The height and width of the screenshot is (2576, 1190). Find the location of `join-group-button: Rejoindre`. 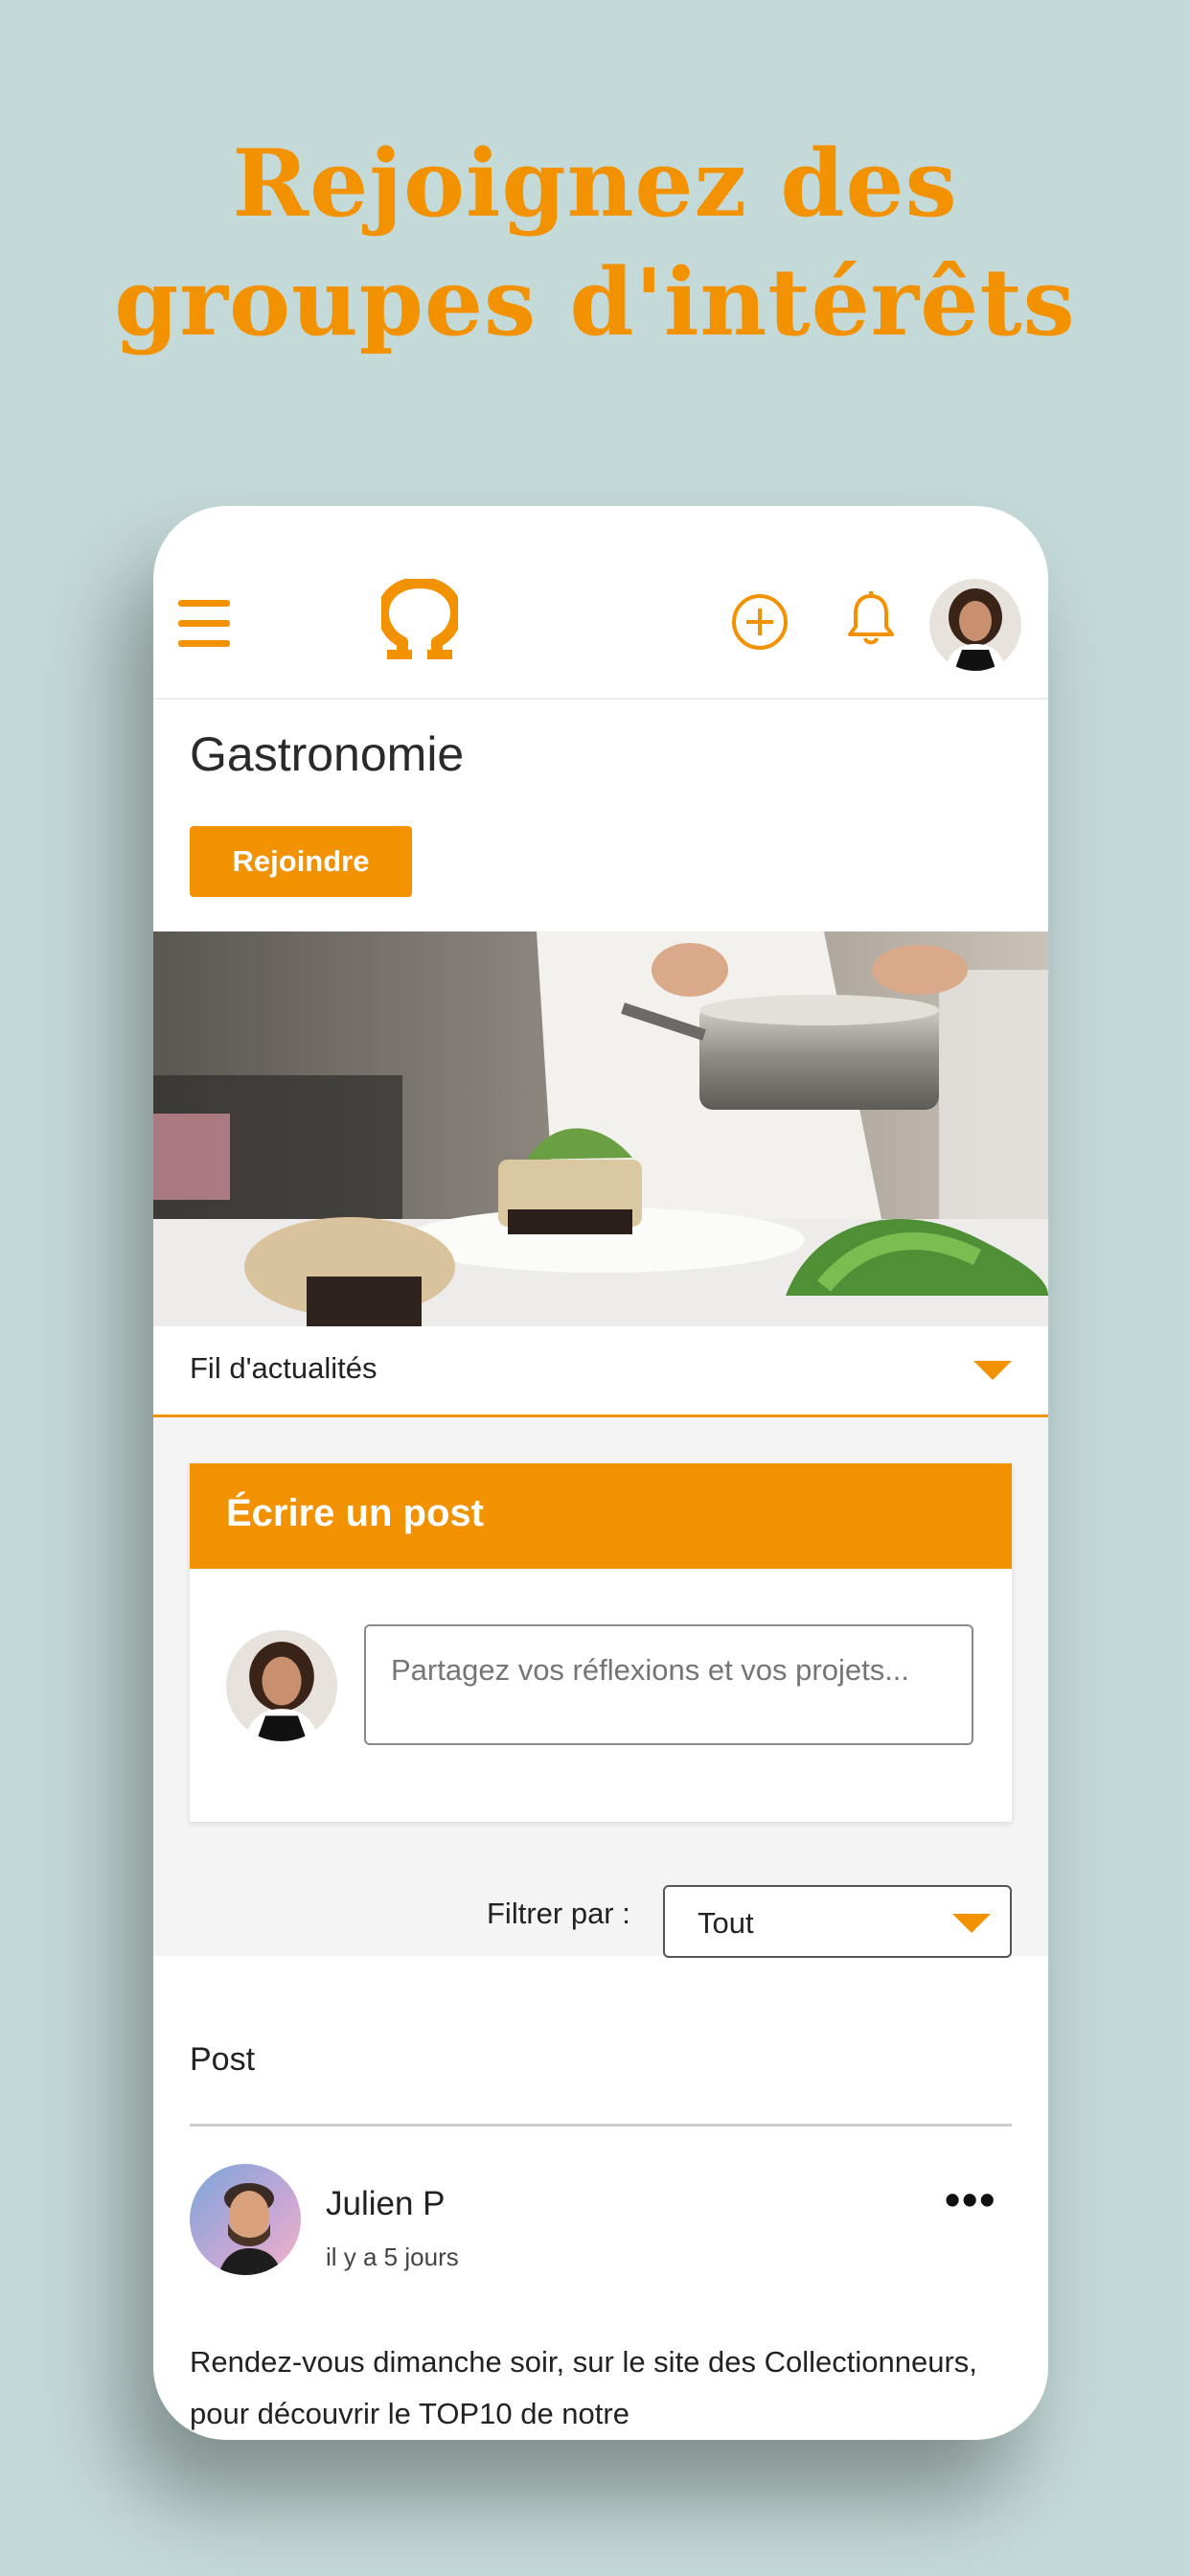

join-group-button: Rejoindre is located at coordinates (301, 861).